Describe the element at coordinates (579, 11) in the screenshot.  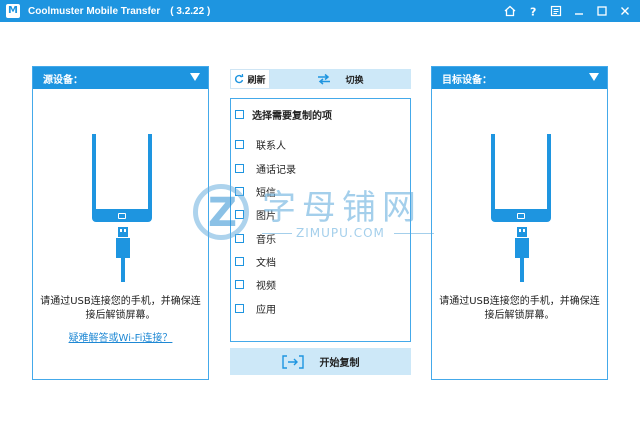
I see `minimize-icon` at that location.